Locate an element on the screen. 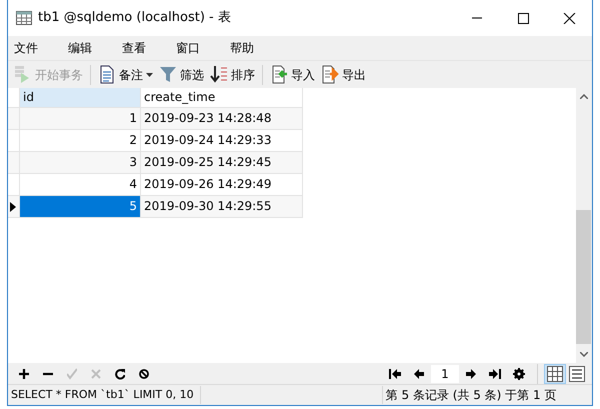  form-view-icon is located at coordinates (577, 374).